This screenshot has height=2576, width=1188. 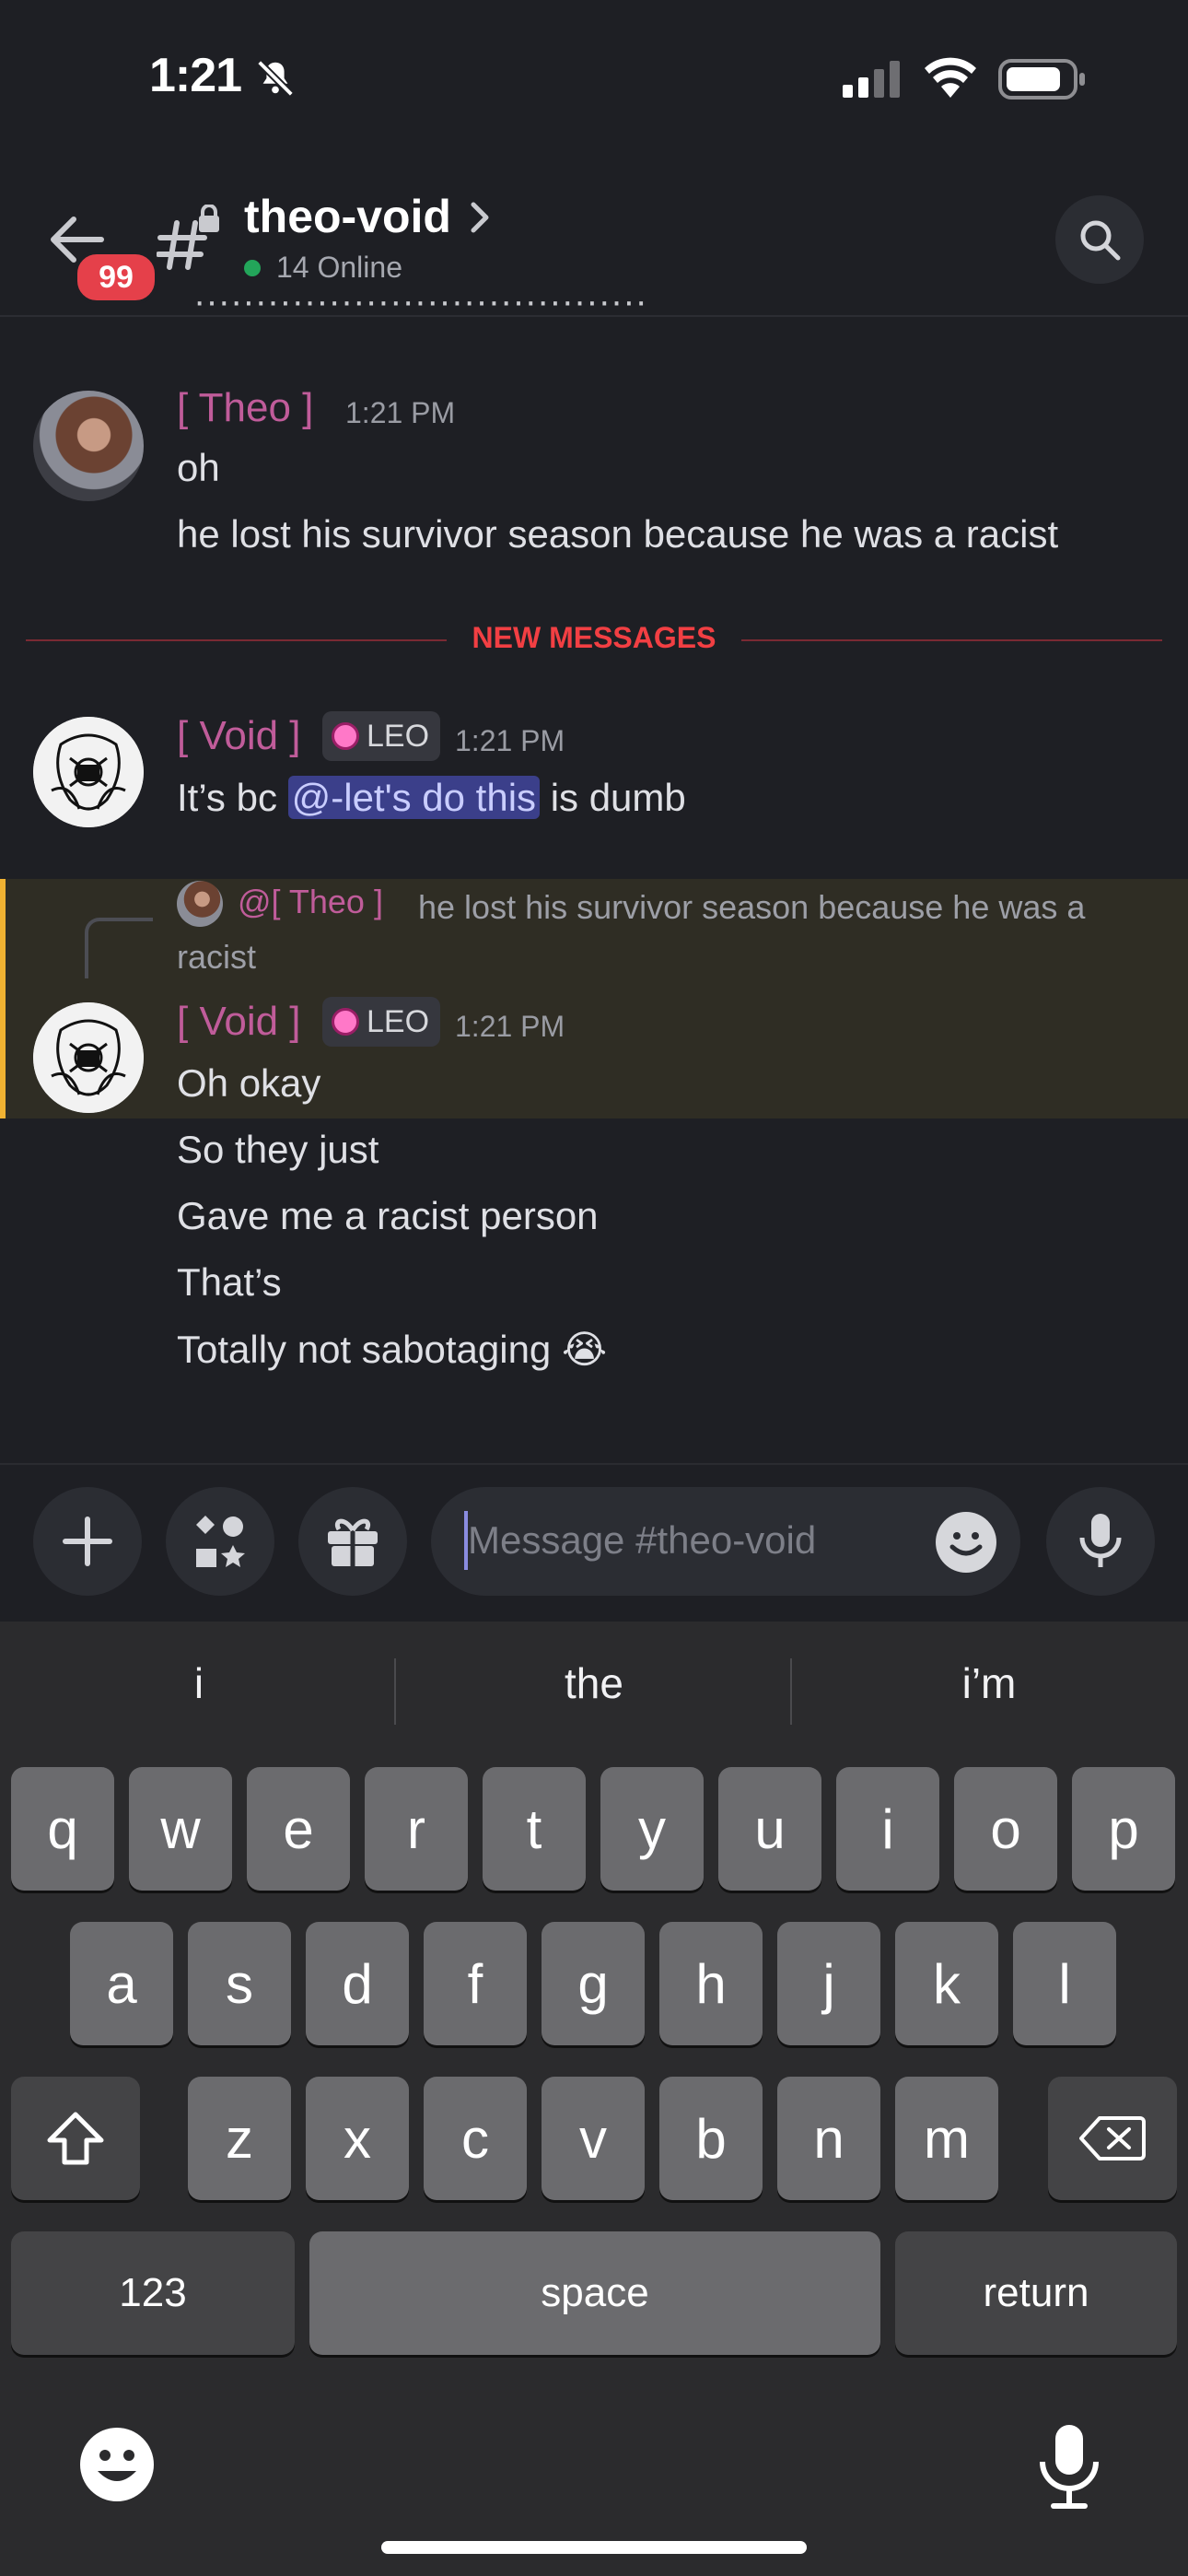 What do you see at coordinates (594, 2547) in the screenshot?
I see `home-indicator` at bounding box center [594, 2547].